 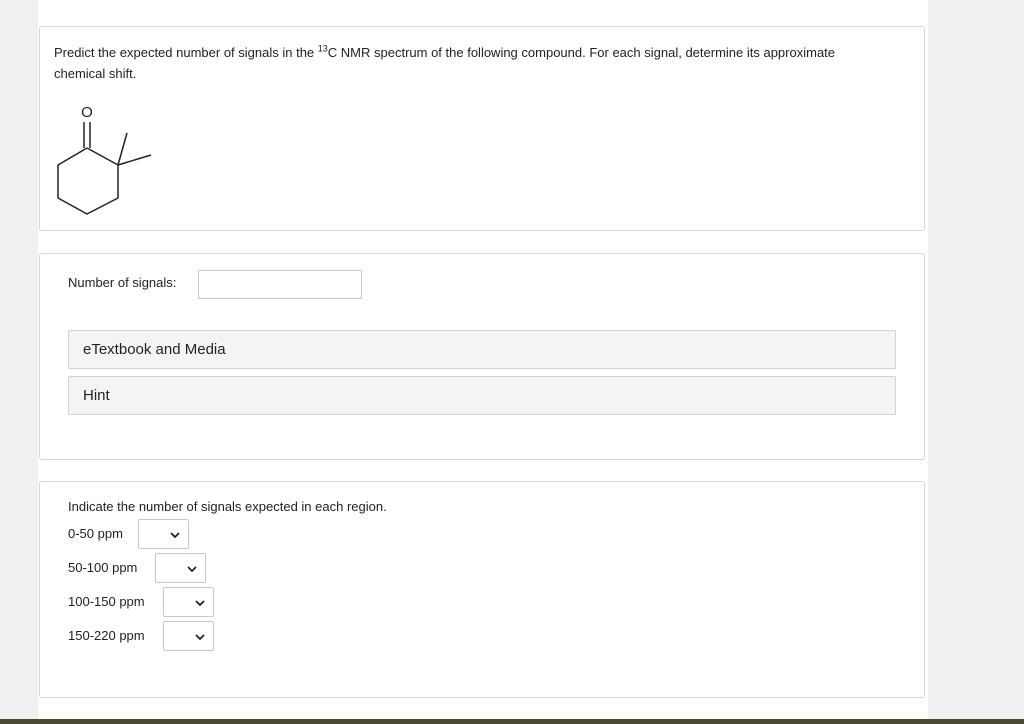 I want to click on region-150-220-select, so click(x=188, y=636).